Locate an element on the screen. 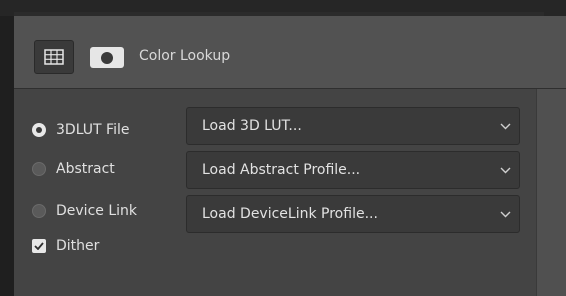  checkbox-checked-icon is located at coordinates (39, 246).